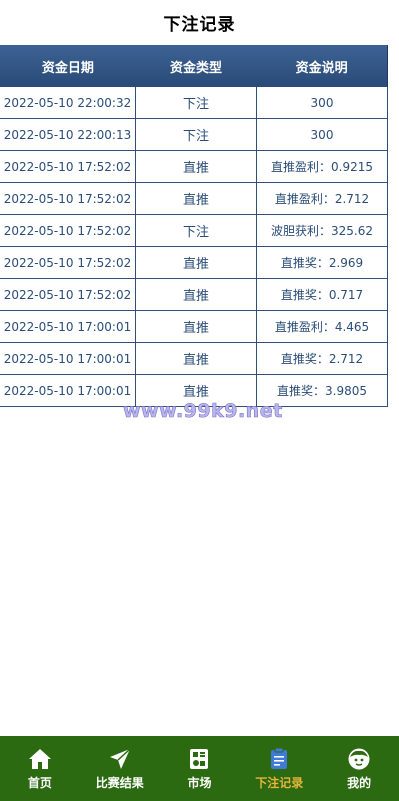 This screenshot has height=801, width=399. Describe the element at coordinates (119, 782) in the screenshot. I see `tab-label: 比赛结果` at that location.